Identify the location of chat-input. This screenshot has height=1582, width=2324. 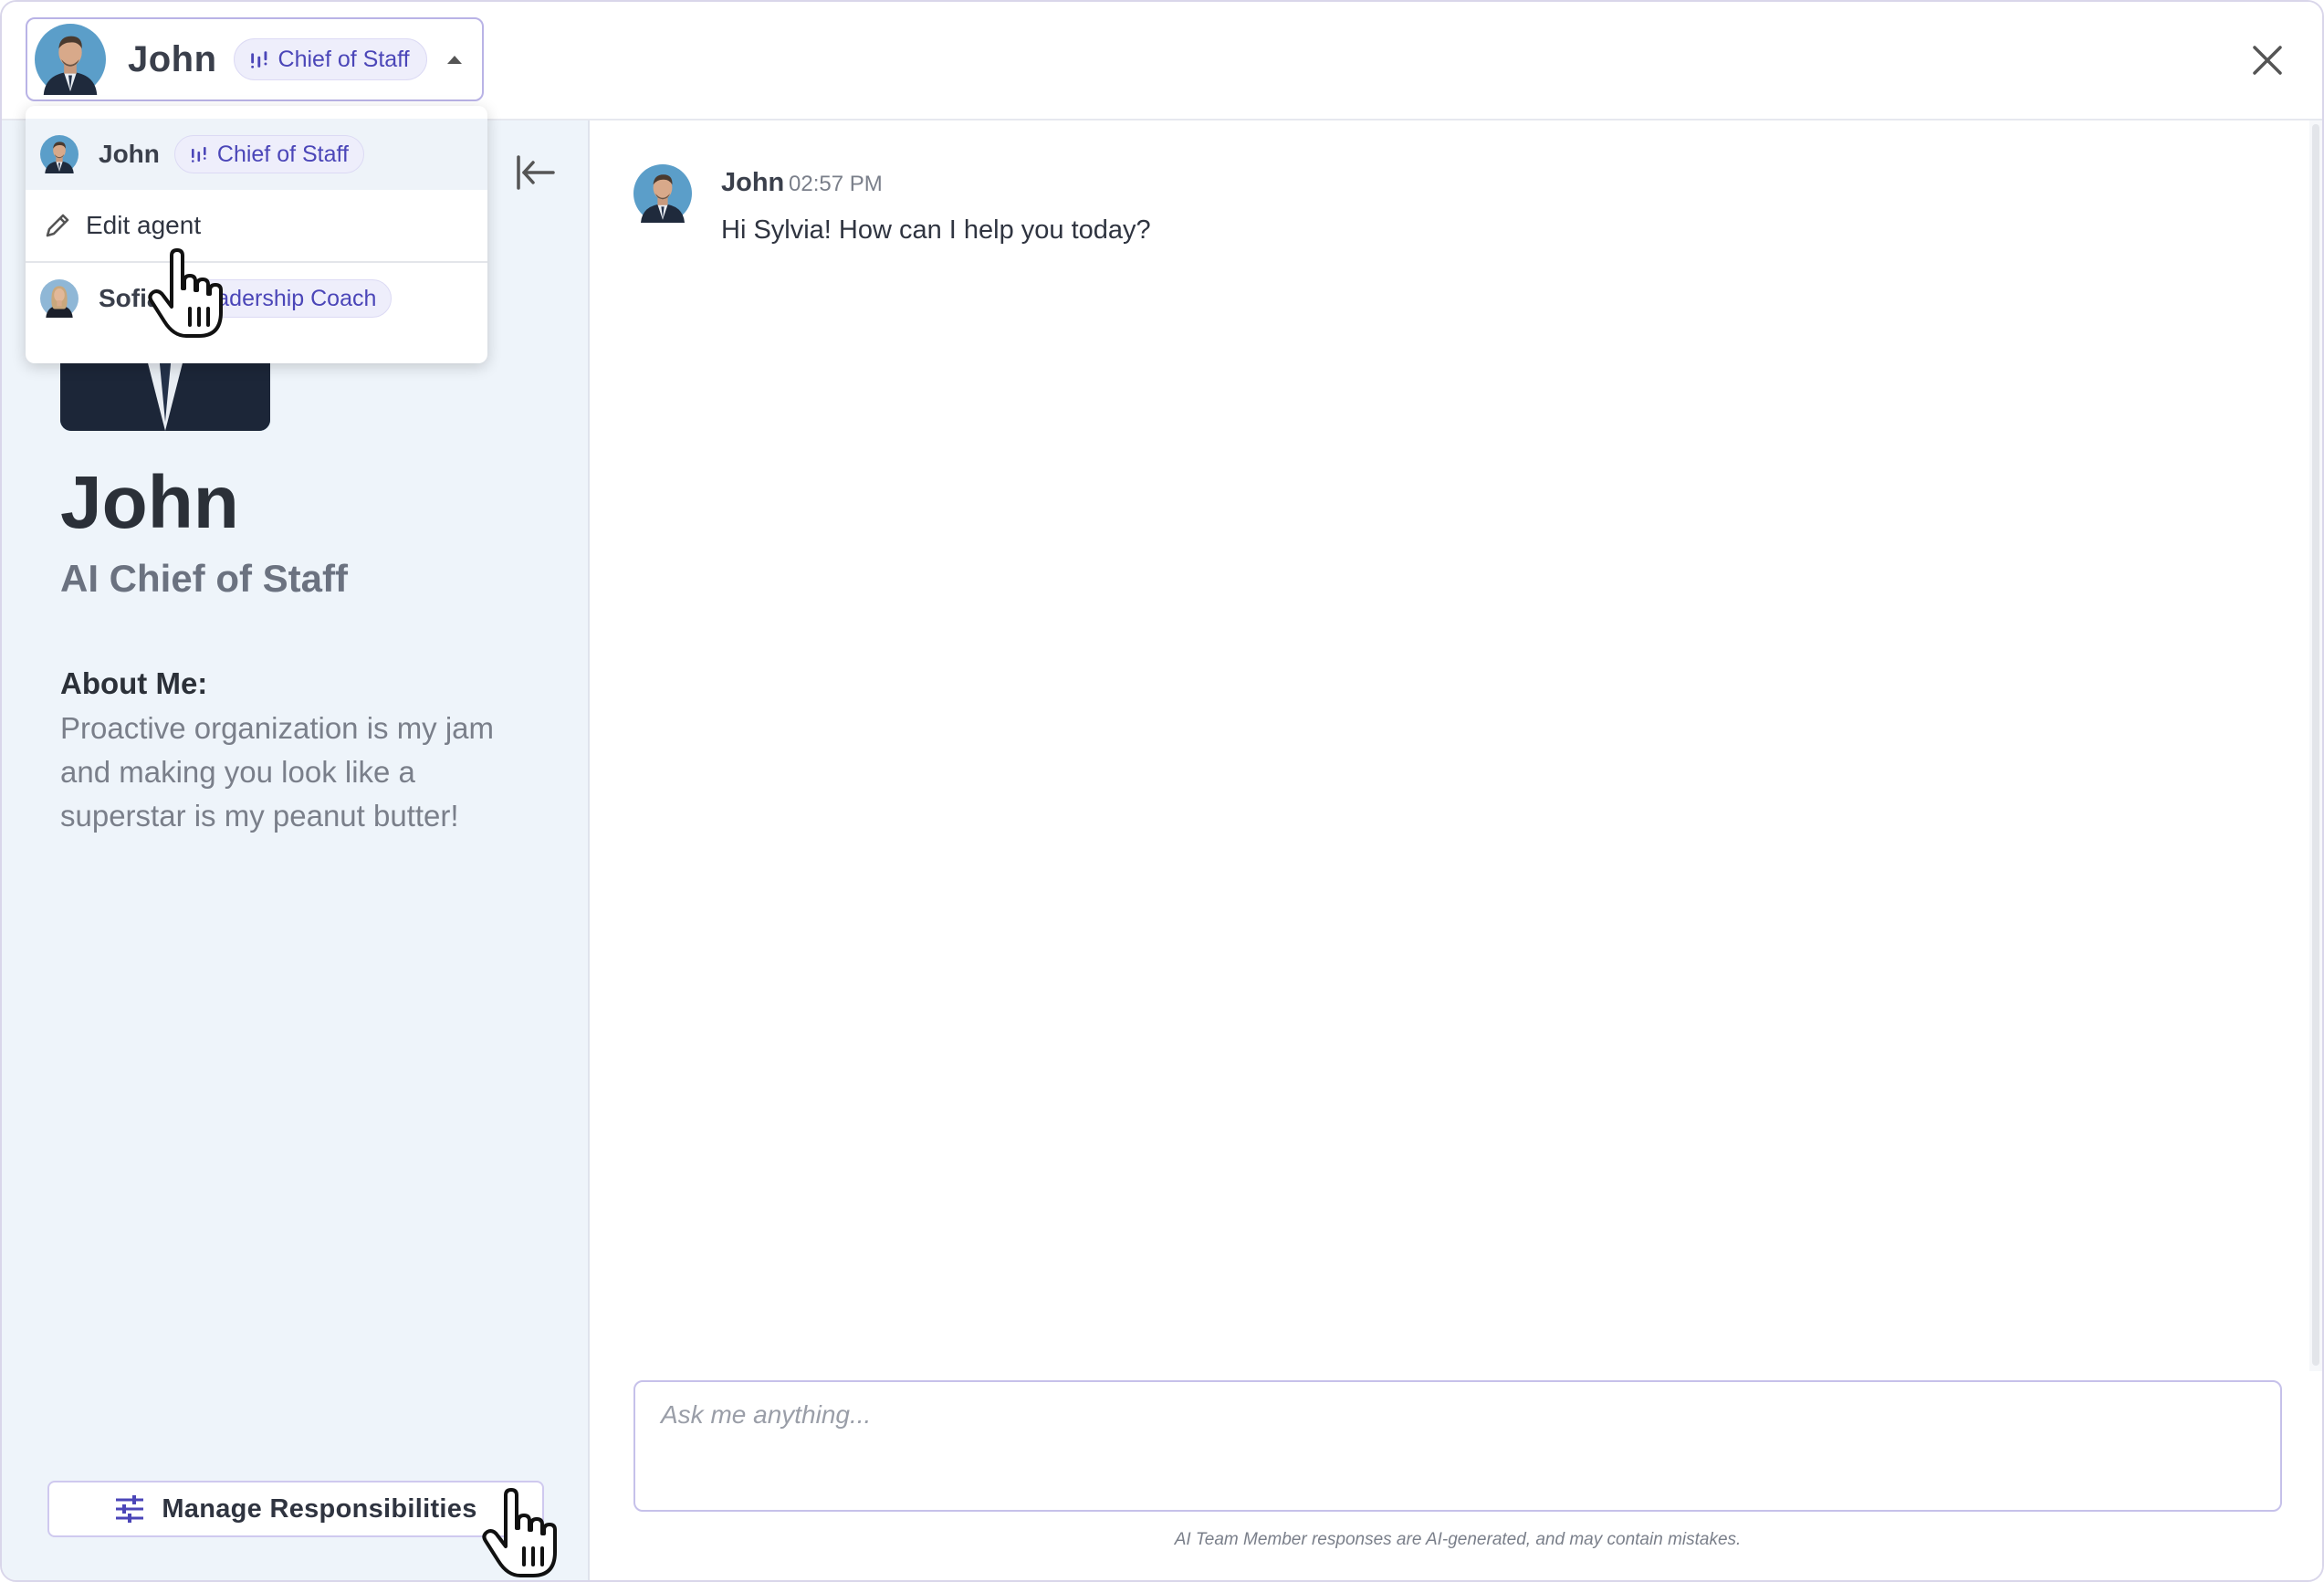
(1458, 1446).